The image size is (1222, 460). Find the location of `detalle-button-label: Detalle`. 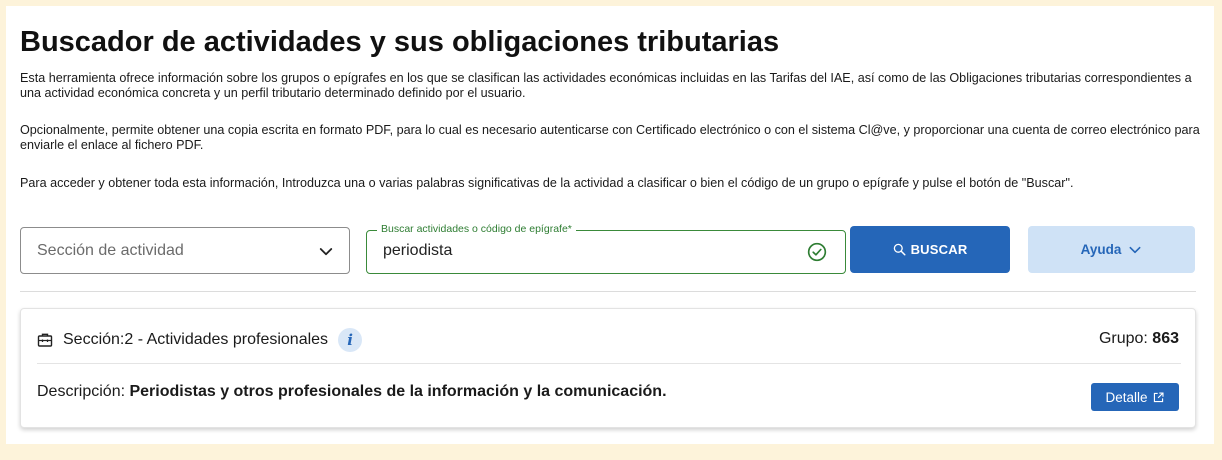

detalle-button-label: Detalle is located at coordinates (1126, 397).